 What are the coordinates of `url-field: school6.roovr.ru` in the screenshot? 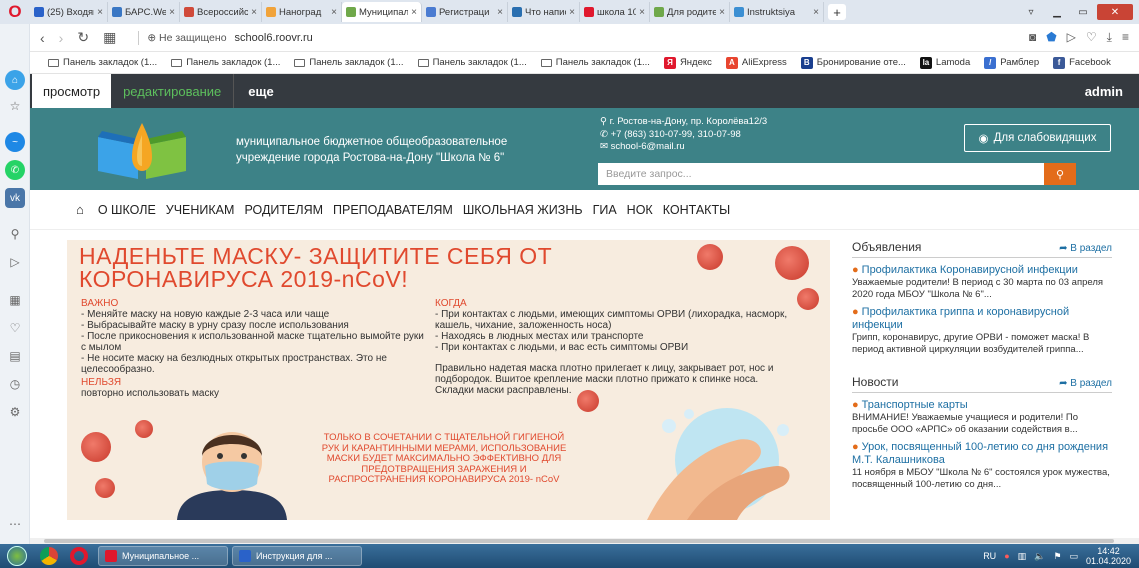 It's located at (274, 38).